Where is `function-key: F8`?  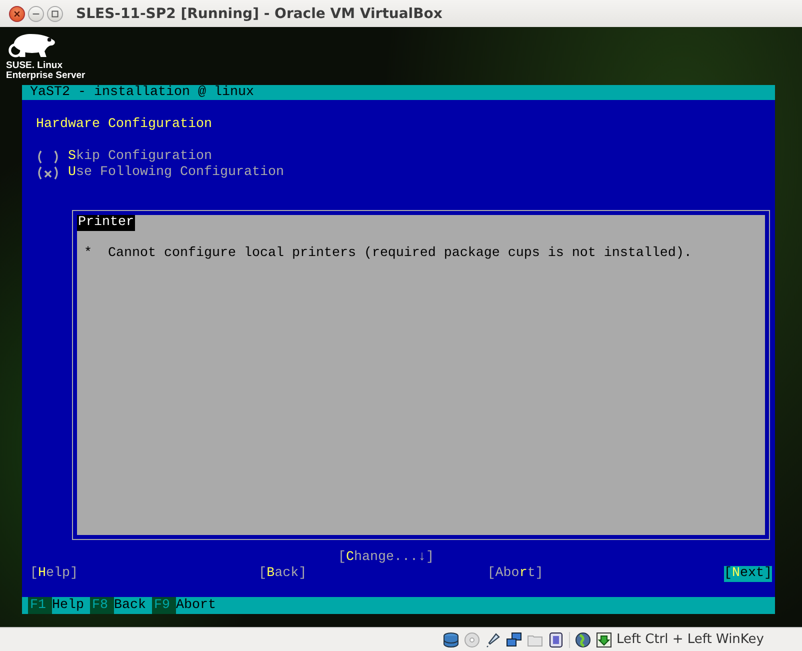
function-key: F8 is located at coordinates (102, 605).